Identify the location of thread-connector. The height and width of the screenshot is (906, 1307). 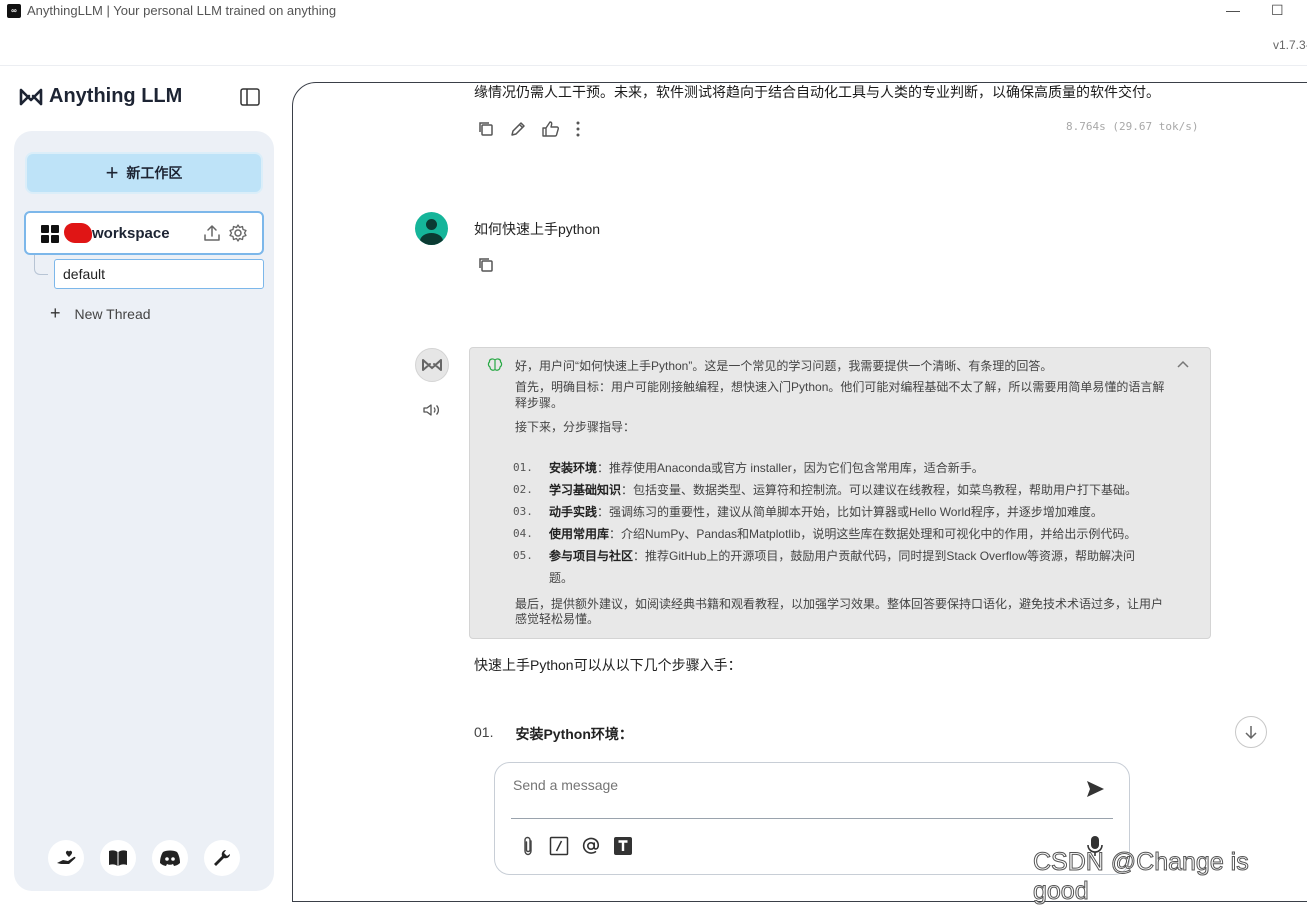
(41, 265).